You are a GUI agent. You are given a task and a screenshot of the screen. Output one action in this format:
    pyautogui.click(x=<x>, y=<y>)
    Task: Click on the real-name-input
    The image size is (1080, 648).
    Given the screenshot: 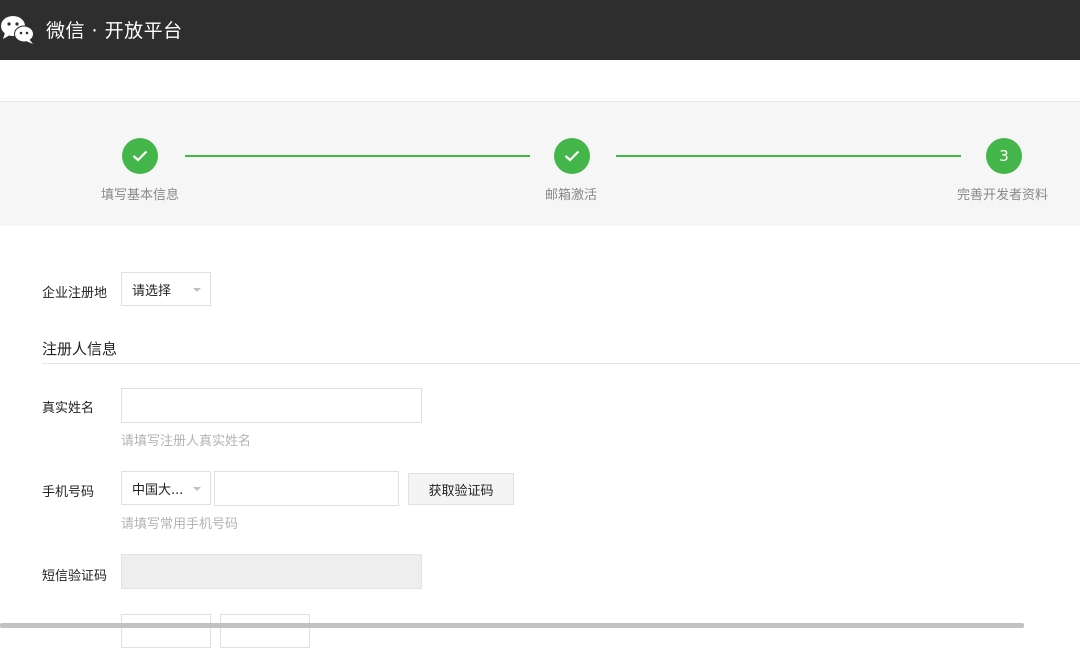 What is the action you would take?
    pyautogui.click(x=271, y=405)
    